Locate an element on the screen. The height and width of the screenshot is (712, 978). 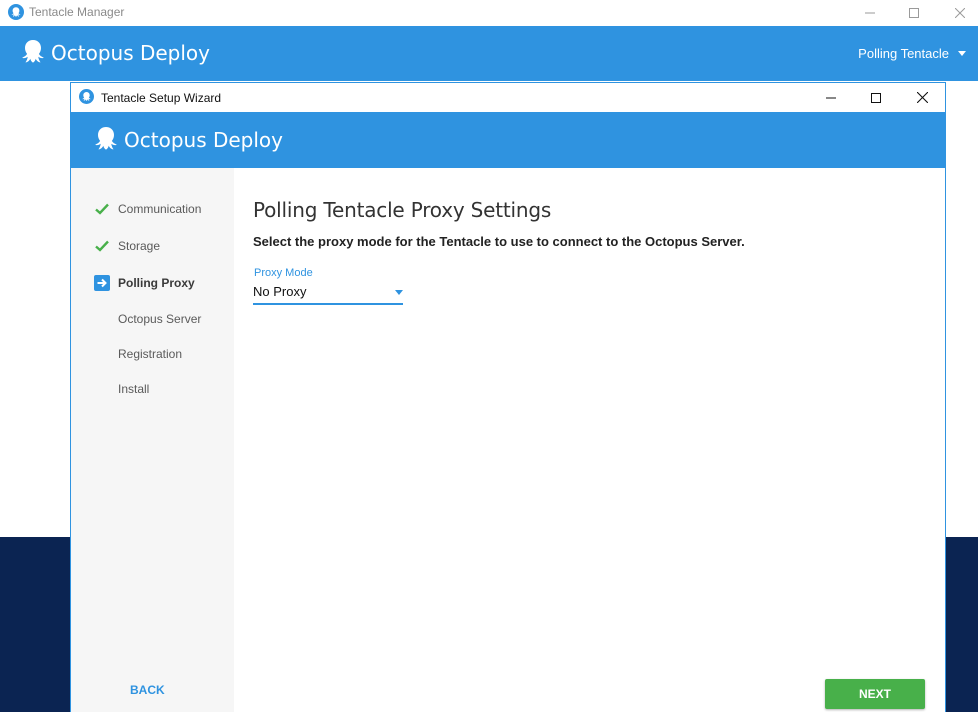
wizard-brand: Octopus Deploy is located at coordinates (188, 140).